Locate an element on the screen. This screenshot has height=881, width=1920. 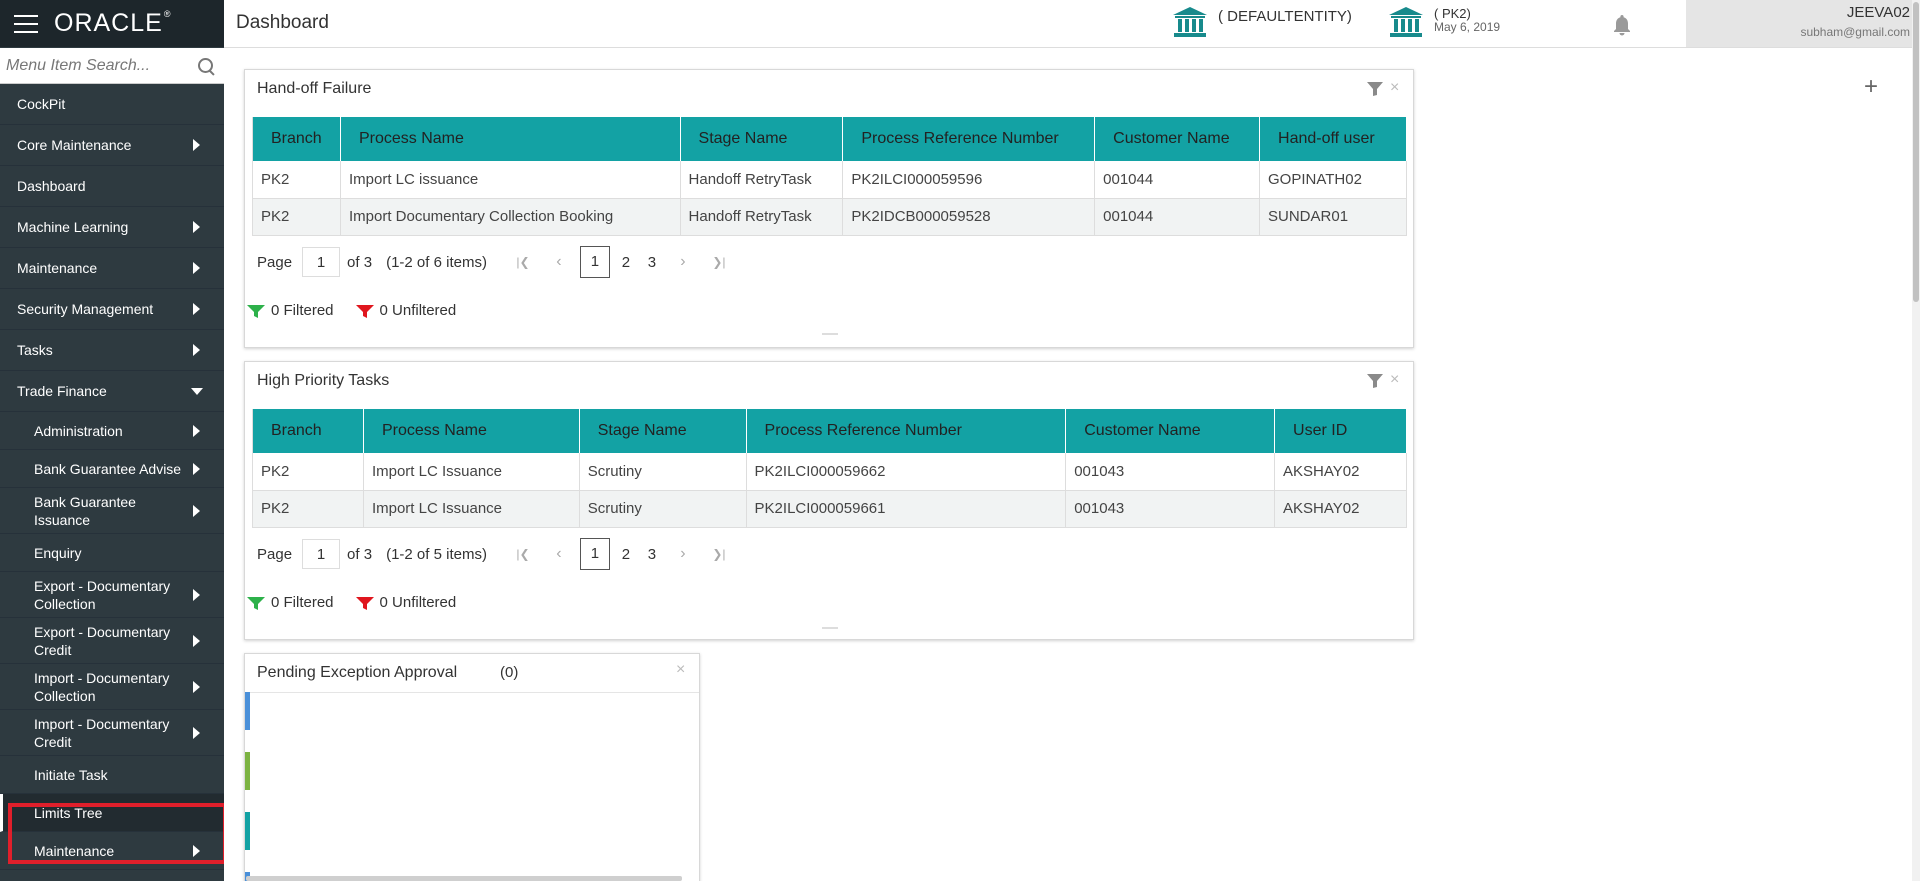
sidebar-item-label: Enquiry is located at coordinates (58, 552).